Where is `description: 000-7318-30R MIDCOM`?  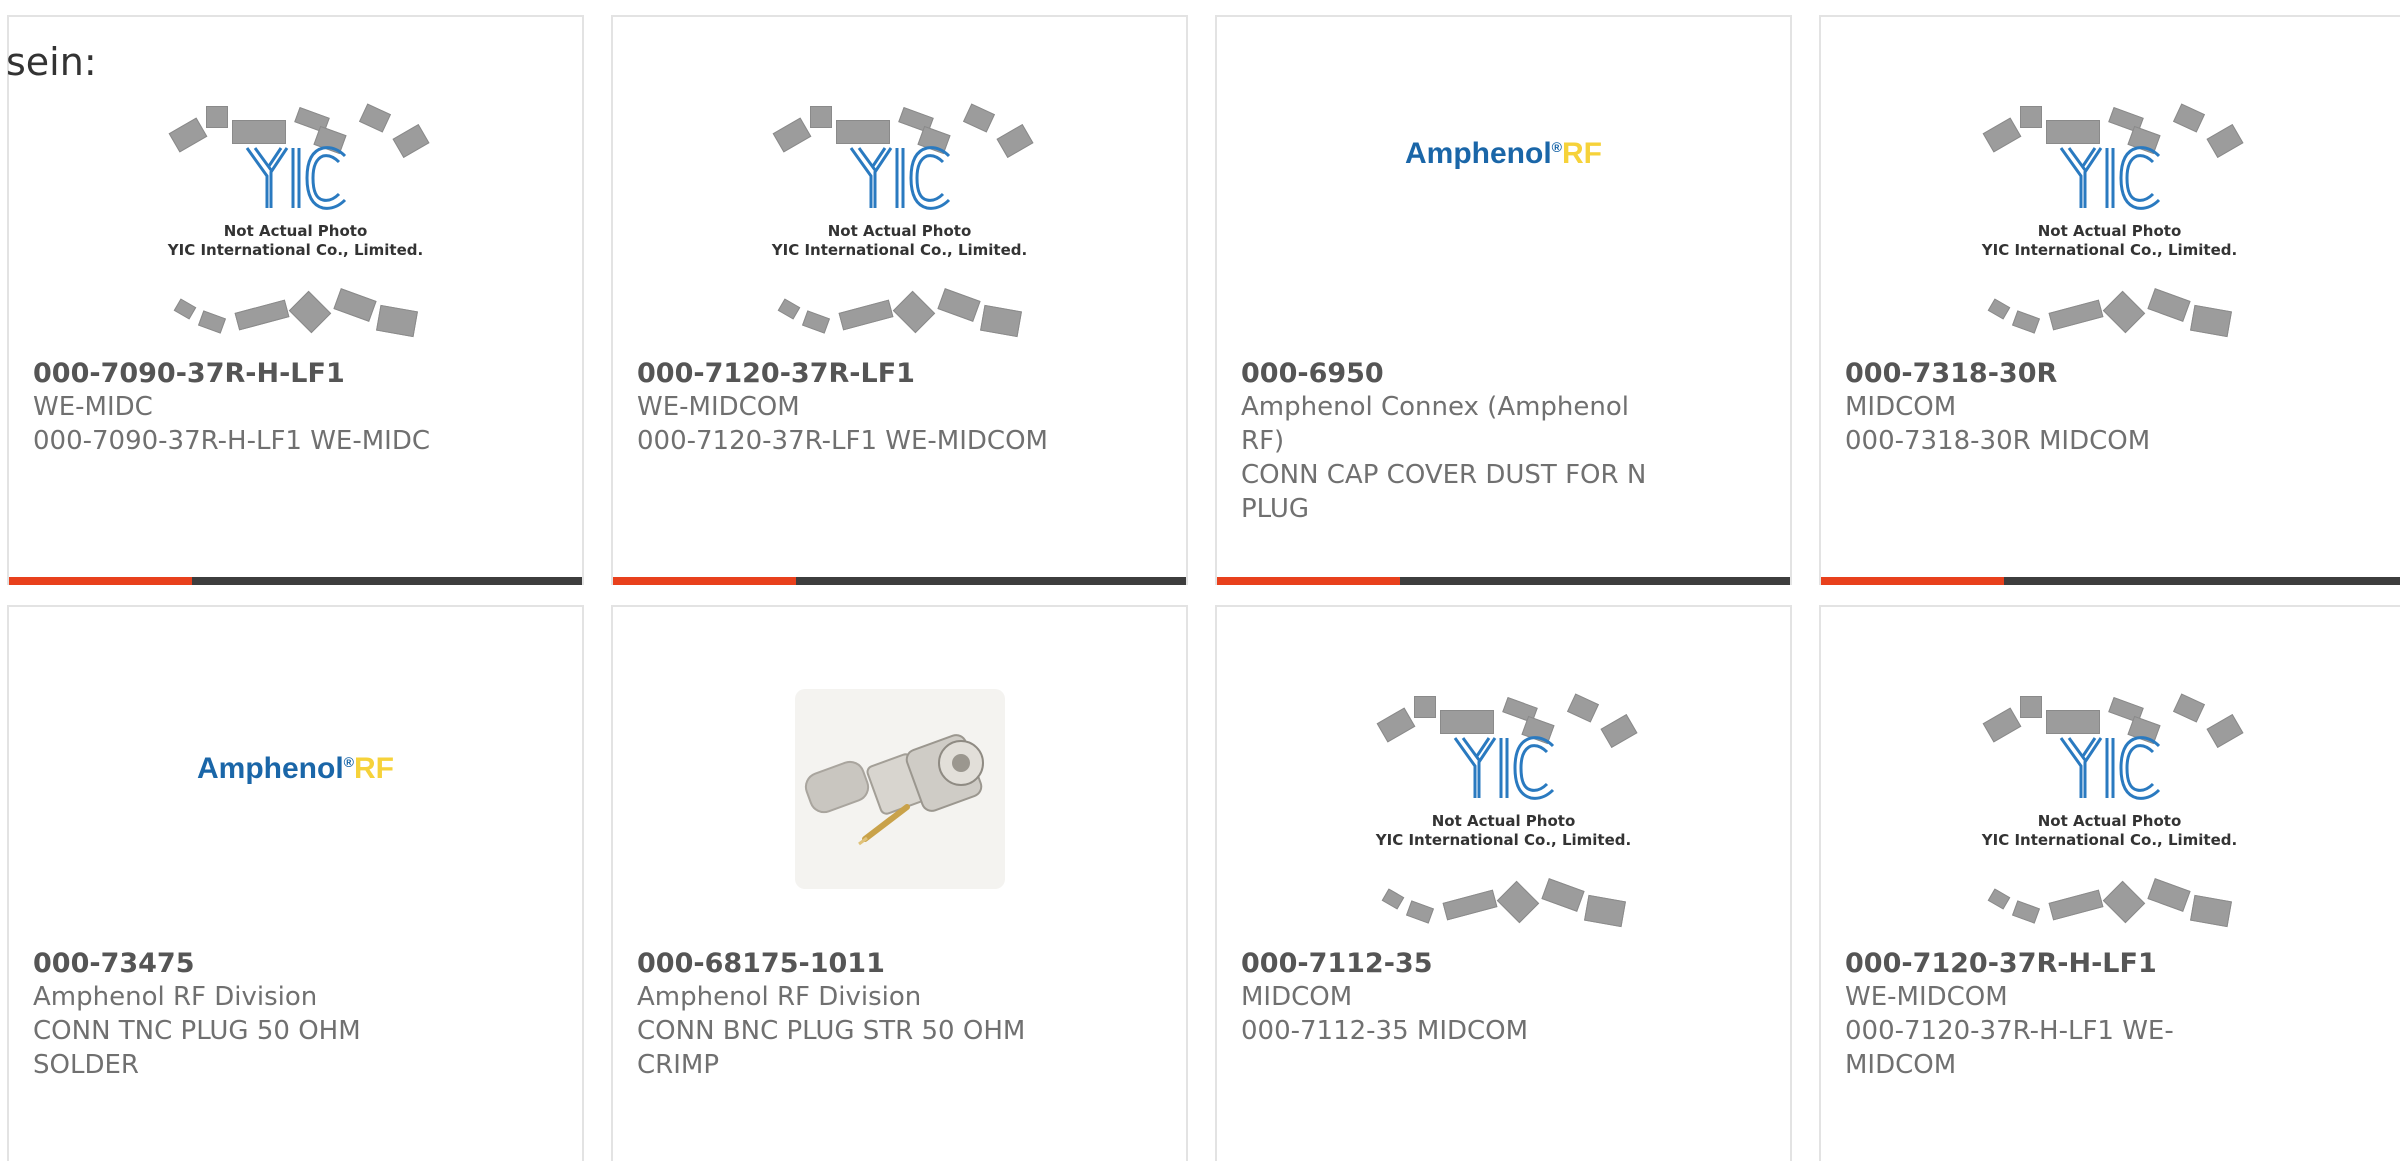 description: 000-7318-30R MIDCOM is located at coordinates (1998, 441).